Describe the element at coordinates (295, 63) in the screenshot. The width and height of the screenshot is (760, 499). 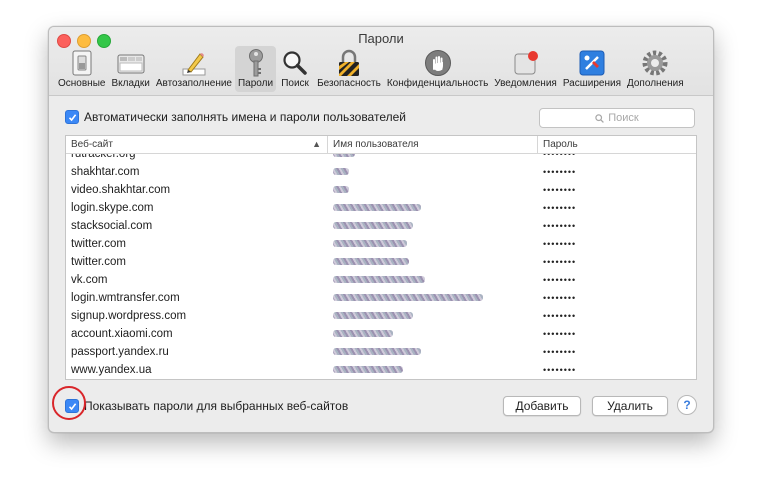
I see `magnifier-icon` at that location.